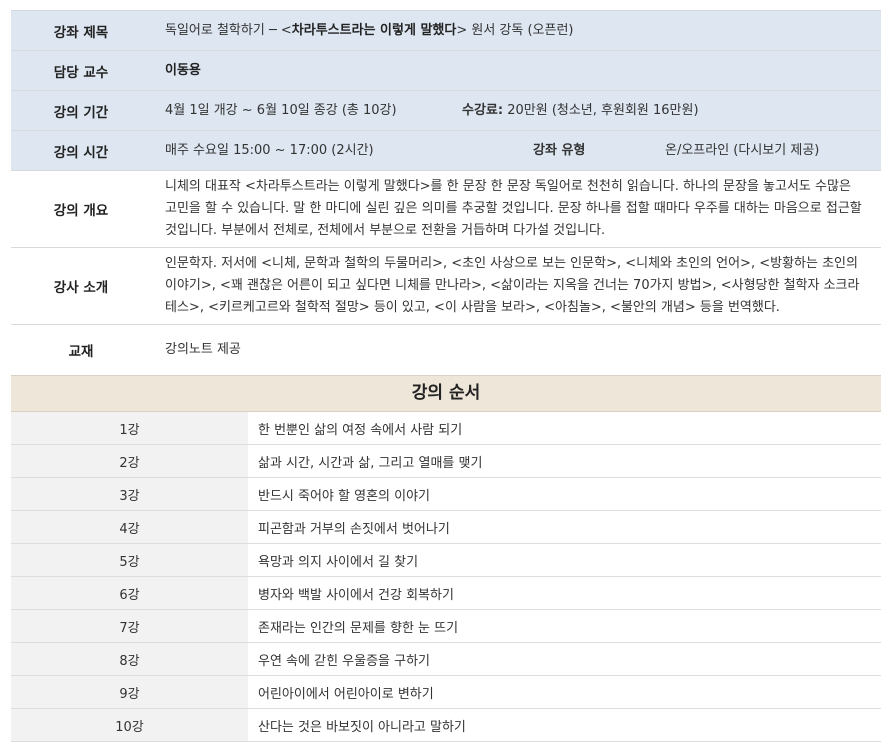 This screenshot has height=748, width=891. What do you see at coordinates (446, 70) in the screenshot?
I see `row-professor: 담당 교수 이동용` at bounding box center [446, 70].